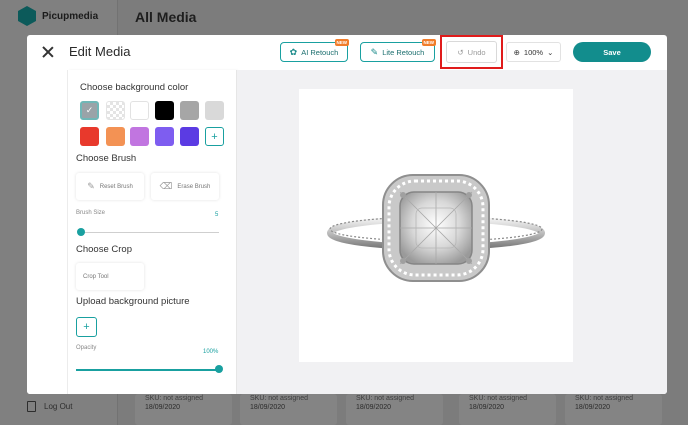 This screenshot has height=425, width=688. What do you see at coordinates (189, 110) in the screenshot?
I see `color-swatch-gray` at bounding box center [189, 110].